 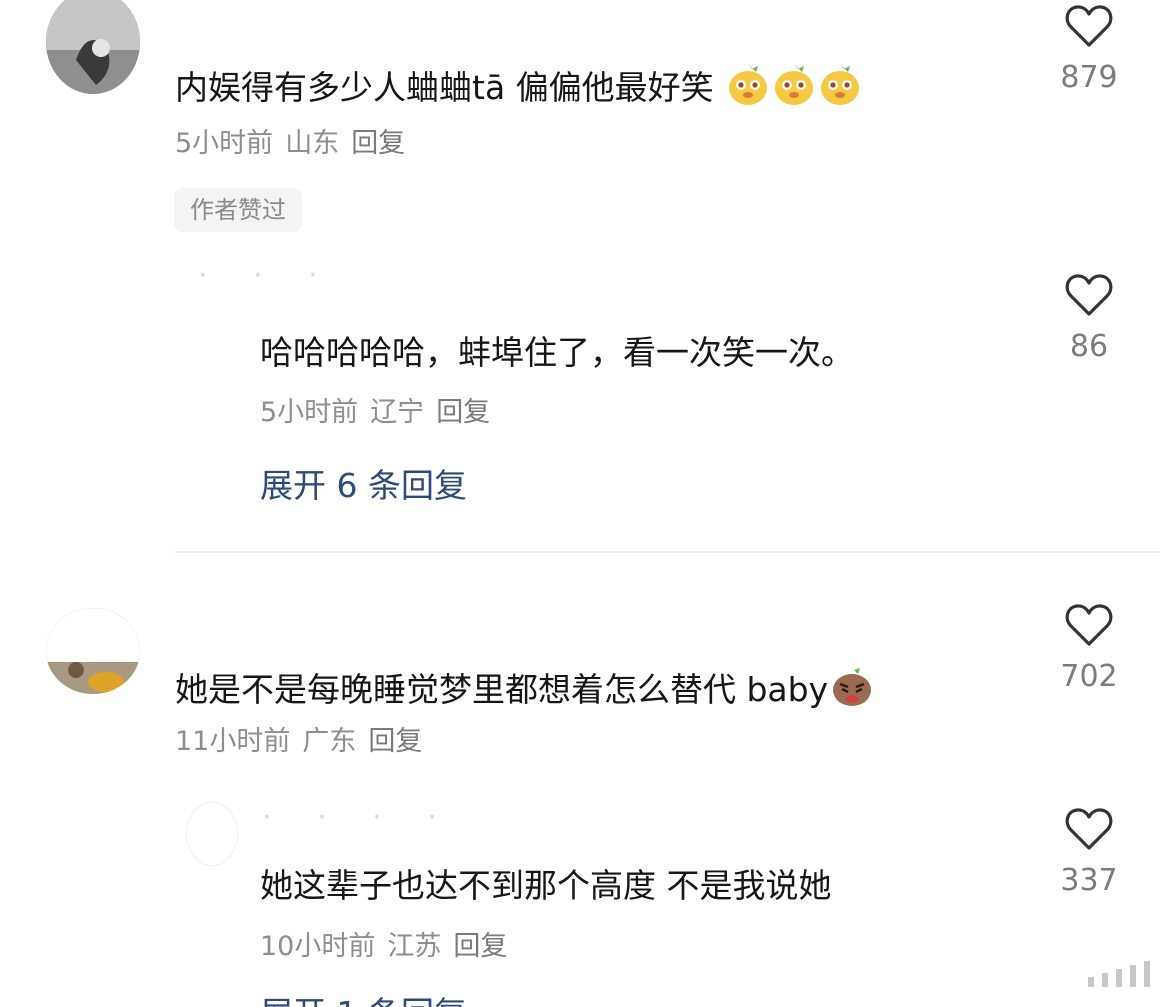 What do you see at coordinates (363, 486) in the screenshot?
I see `expand-replies-button: 展开 6 条回复` at bounding box center [363, 486].